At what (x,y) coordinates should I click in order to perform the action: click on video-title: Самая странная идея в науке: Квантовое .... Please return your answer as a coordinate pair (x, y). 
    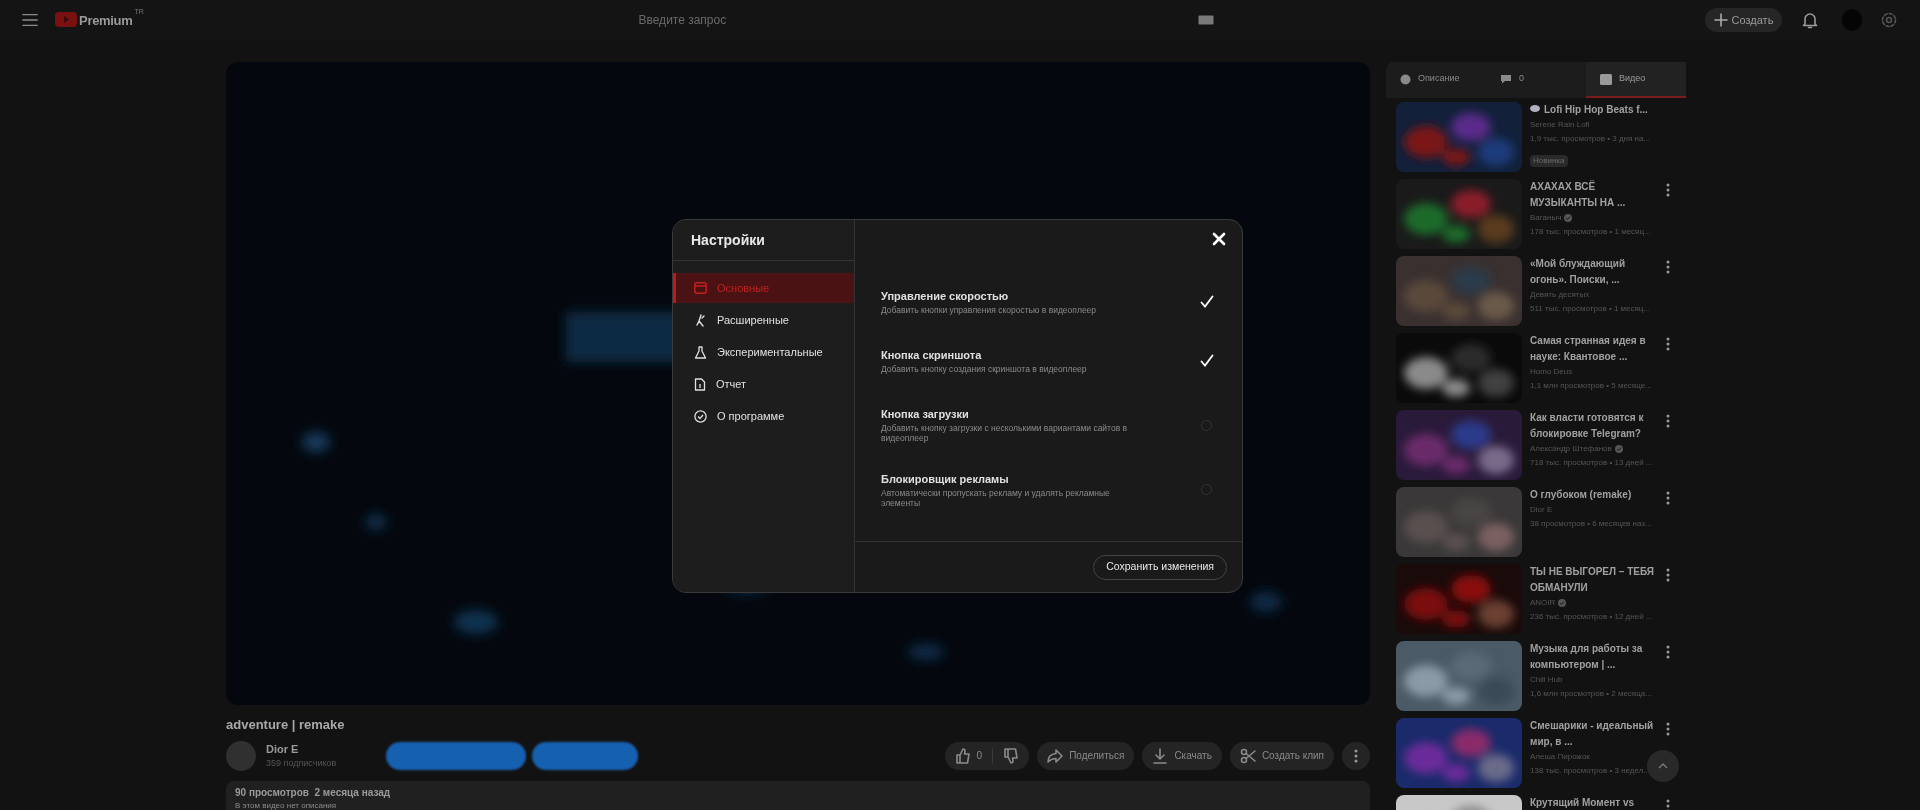
    Looking at the image, I should click on (1594, 349).